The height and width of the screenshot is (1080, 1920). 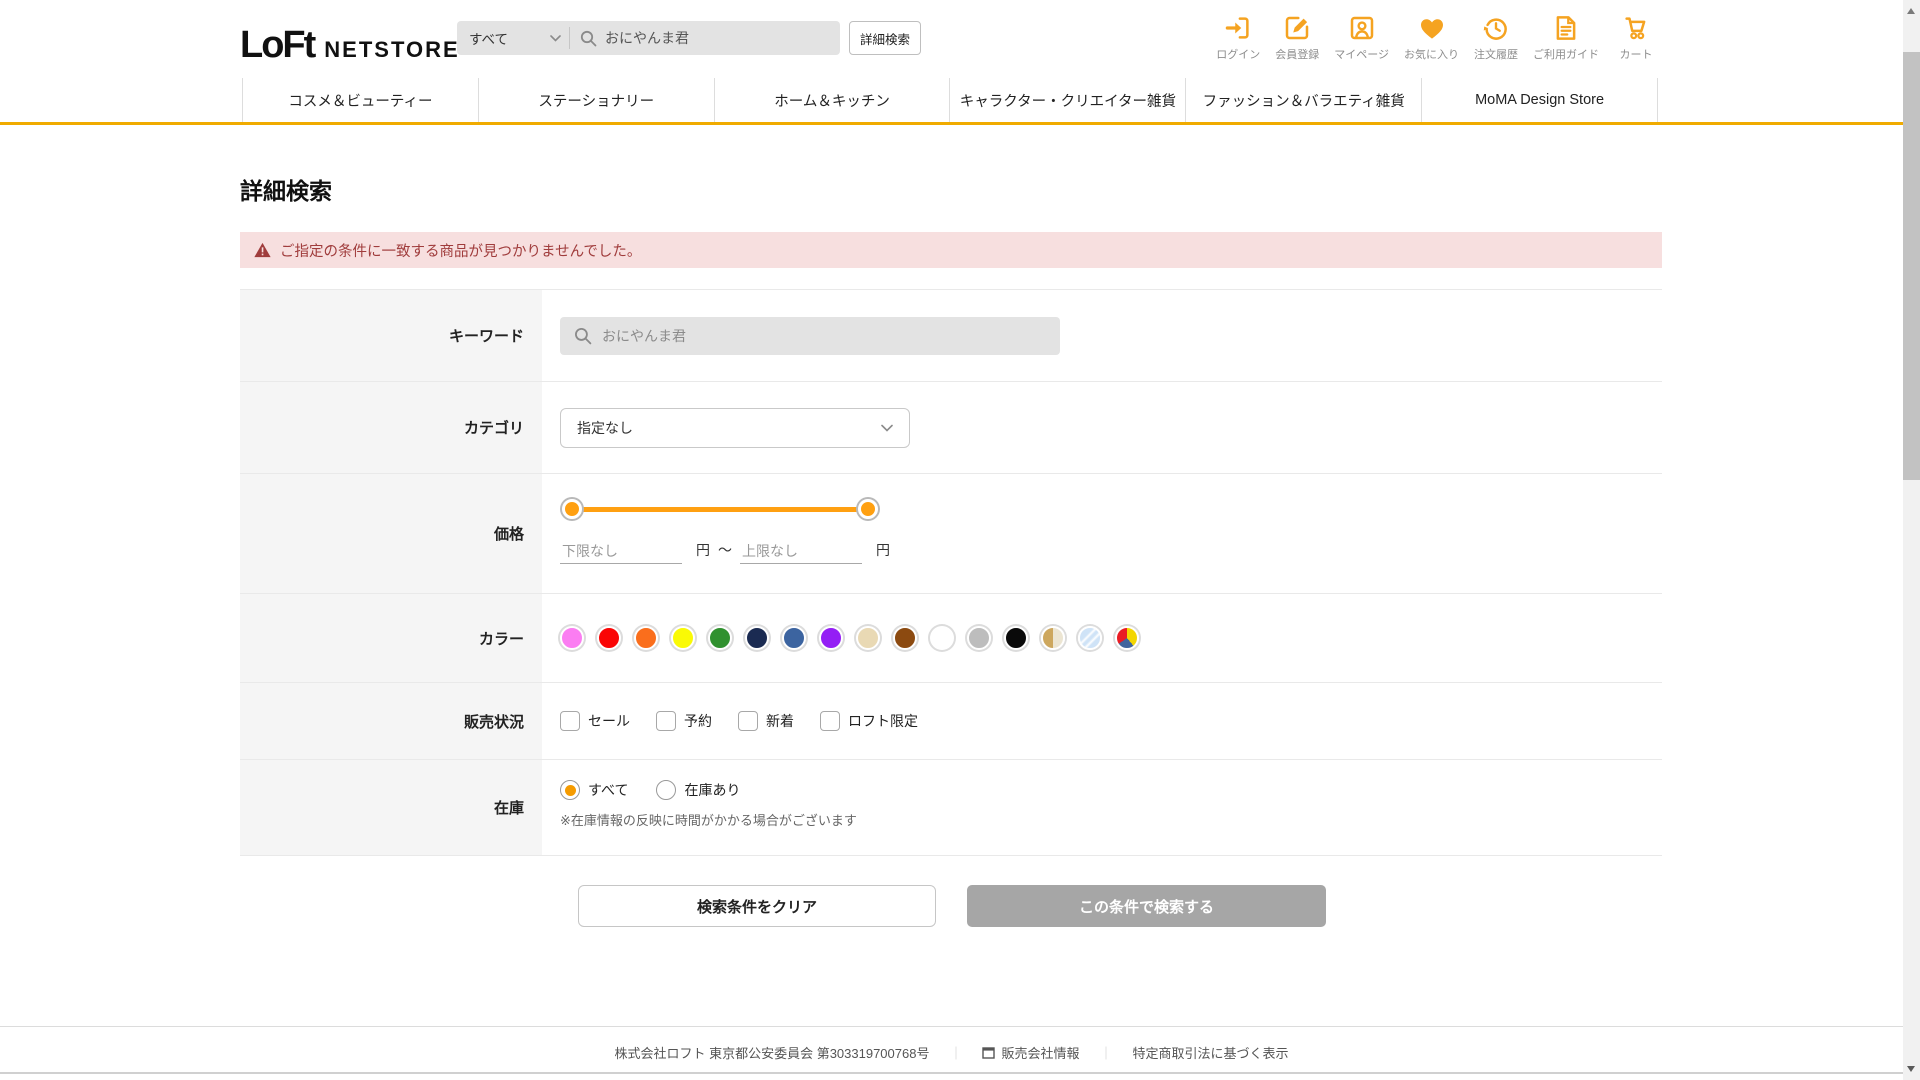 I want to click on search-scope-value: すべて, so click(x=489, y=39).